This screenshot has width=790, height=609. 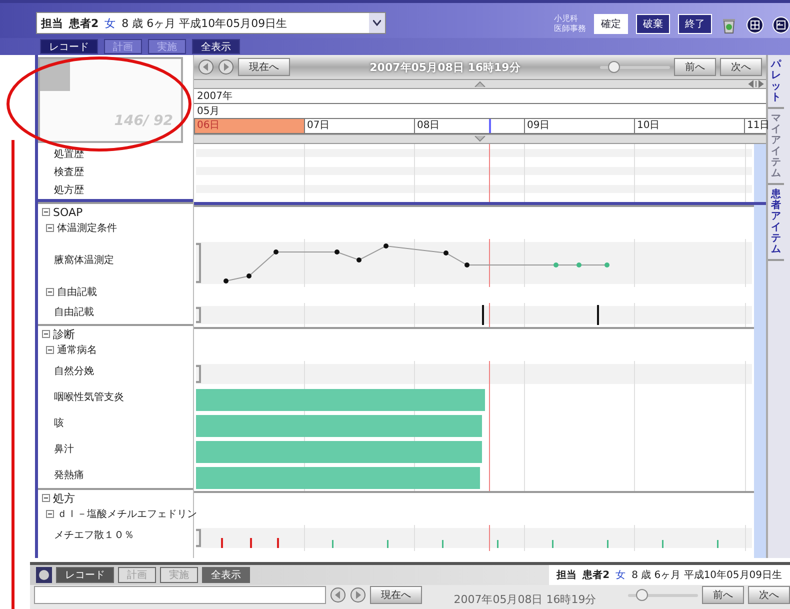 What do you see at coordinates (69, 172) in the screenshot?
I see `history-label: 検査歴` at bounding box center [69, 172].